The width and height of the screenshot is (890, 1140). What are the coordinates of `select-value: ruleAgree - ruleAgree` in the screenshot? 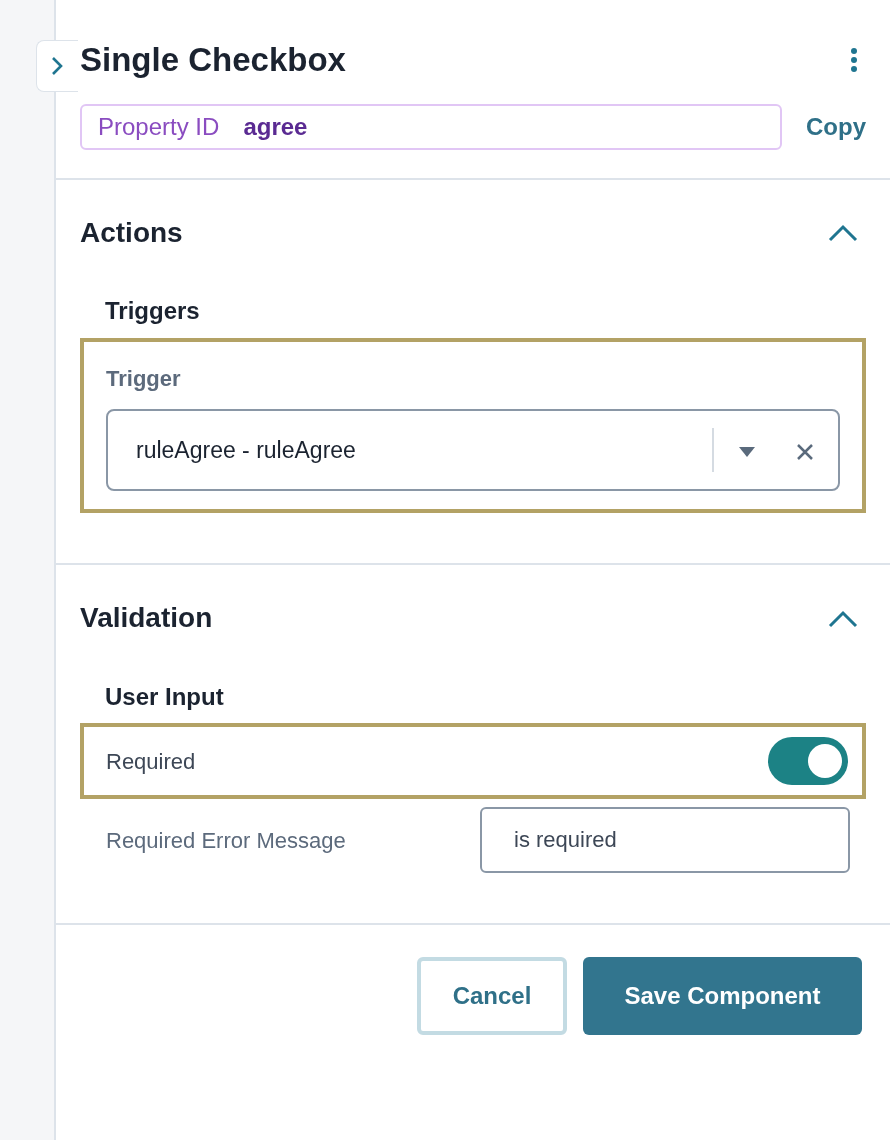 It's located at (246, 450).